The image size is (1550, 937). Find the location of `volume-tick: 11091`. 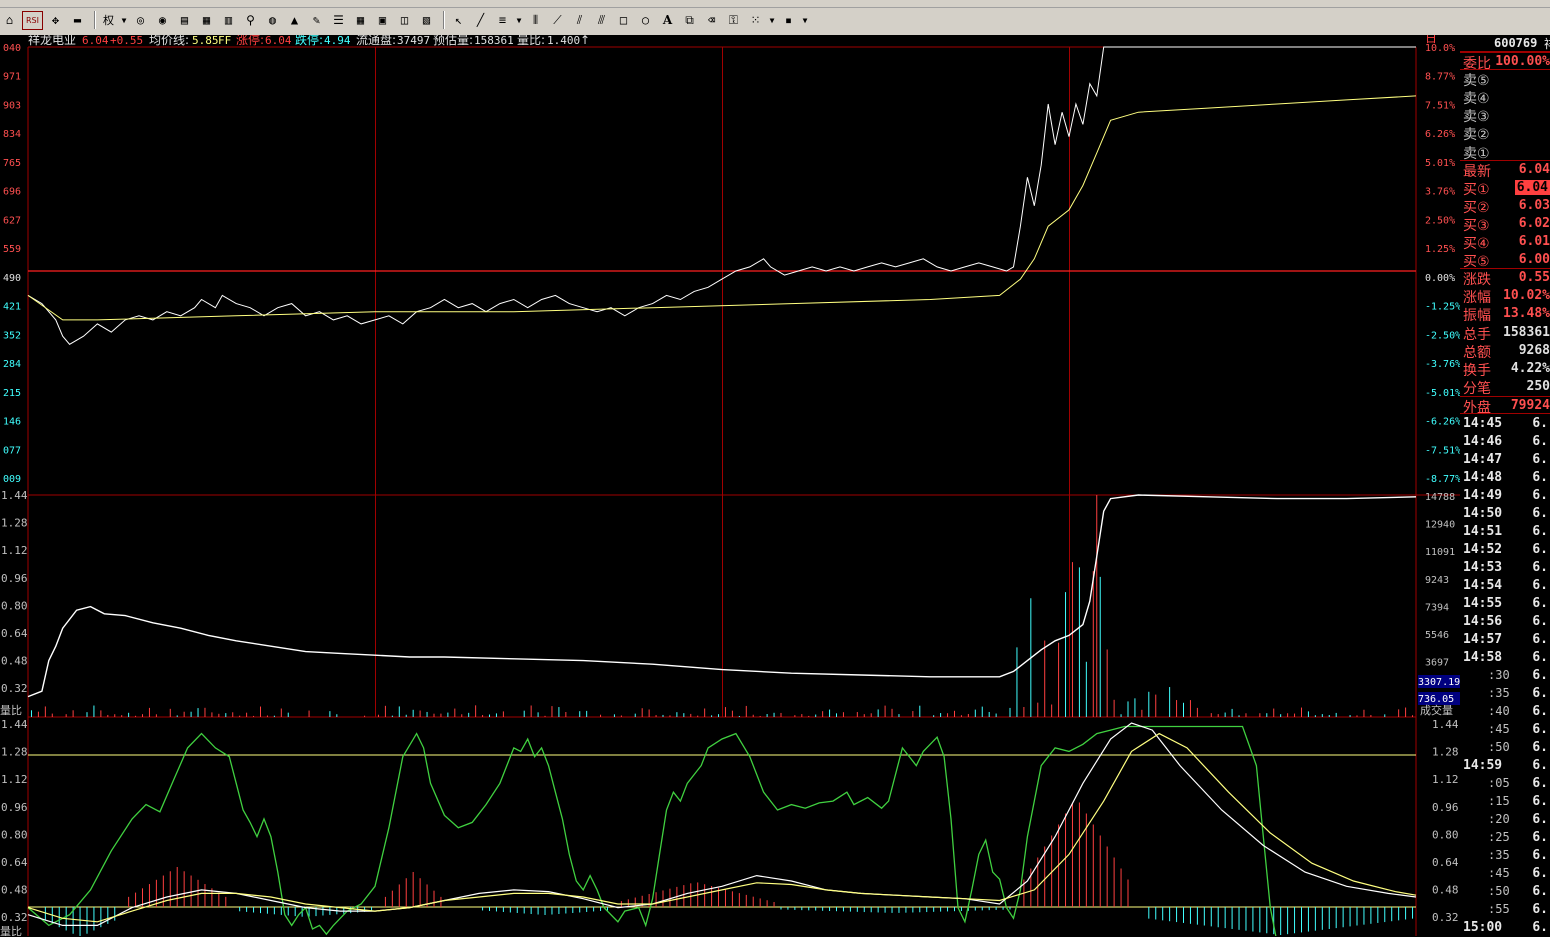

volume-tick: 11091 is located at coordinates (1440, 552).